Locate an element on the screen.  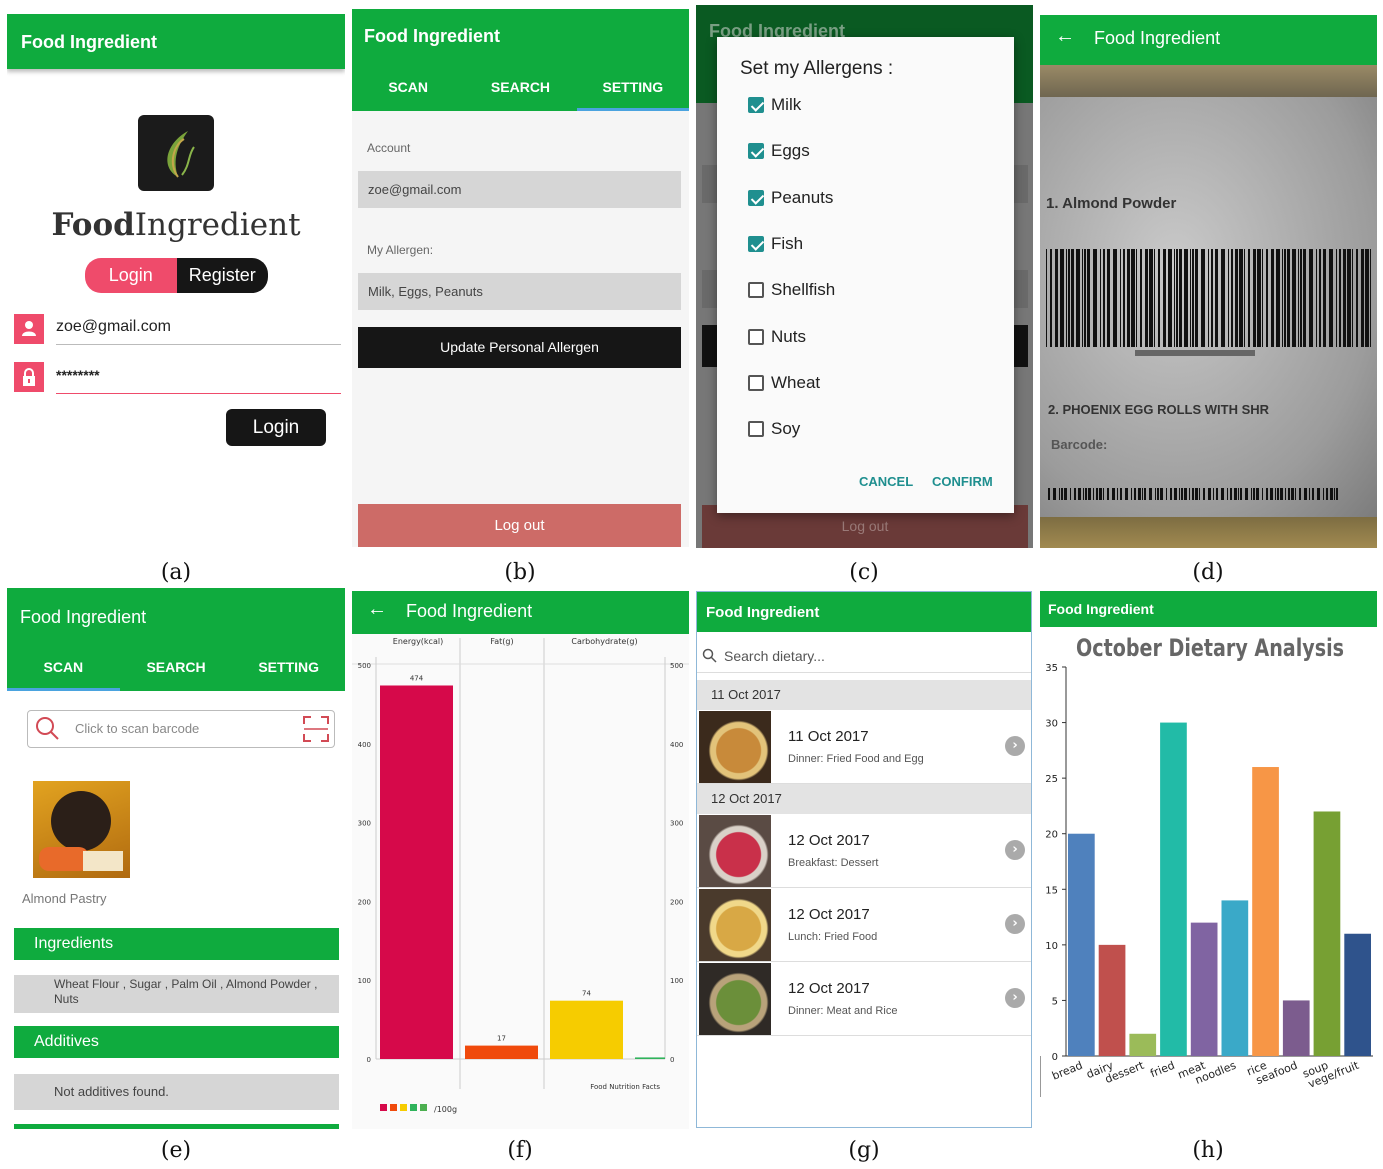
allergen-label: Fish is located at coordinates (787, 243).